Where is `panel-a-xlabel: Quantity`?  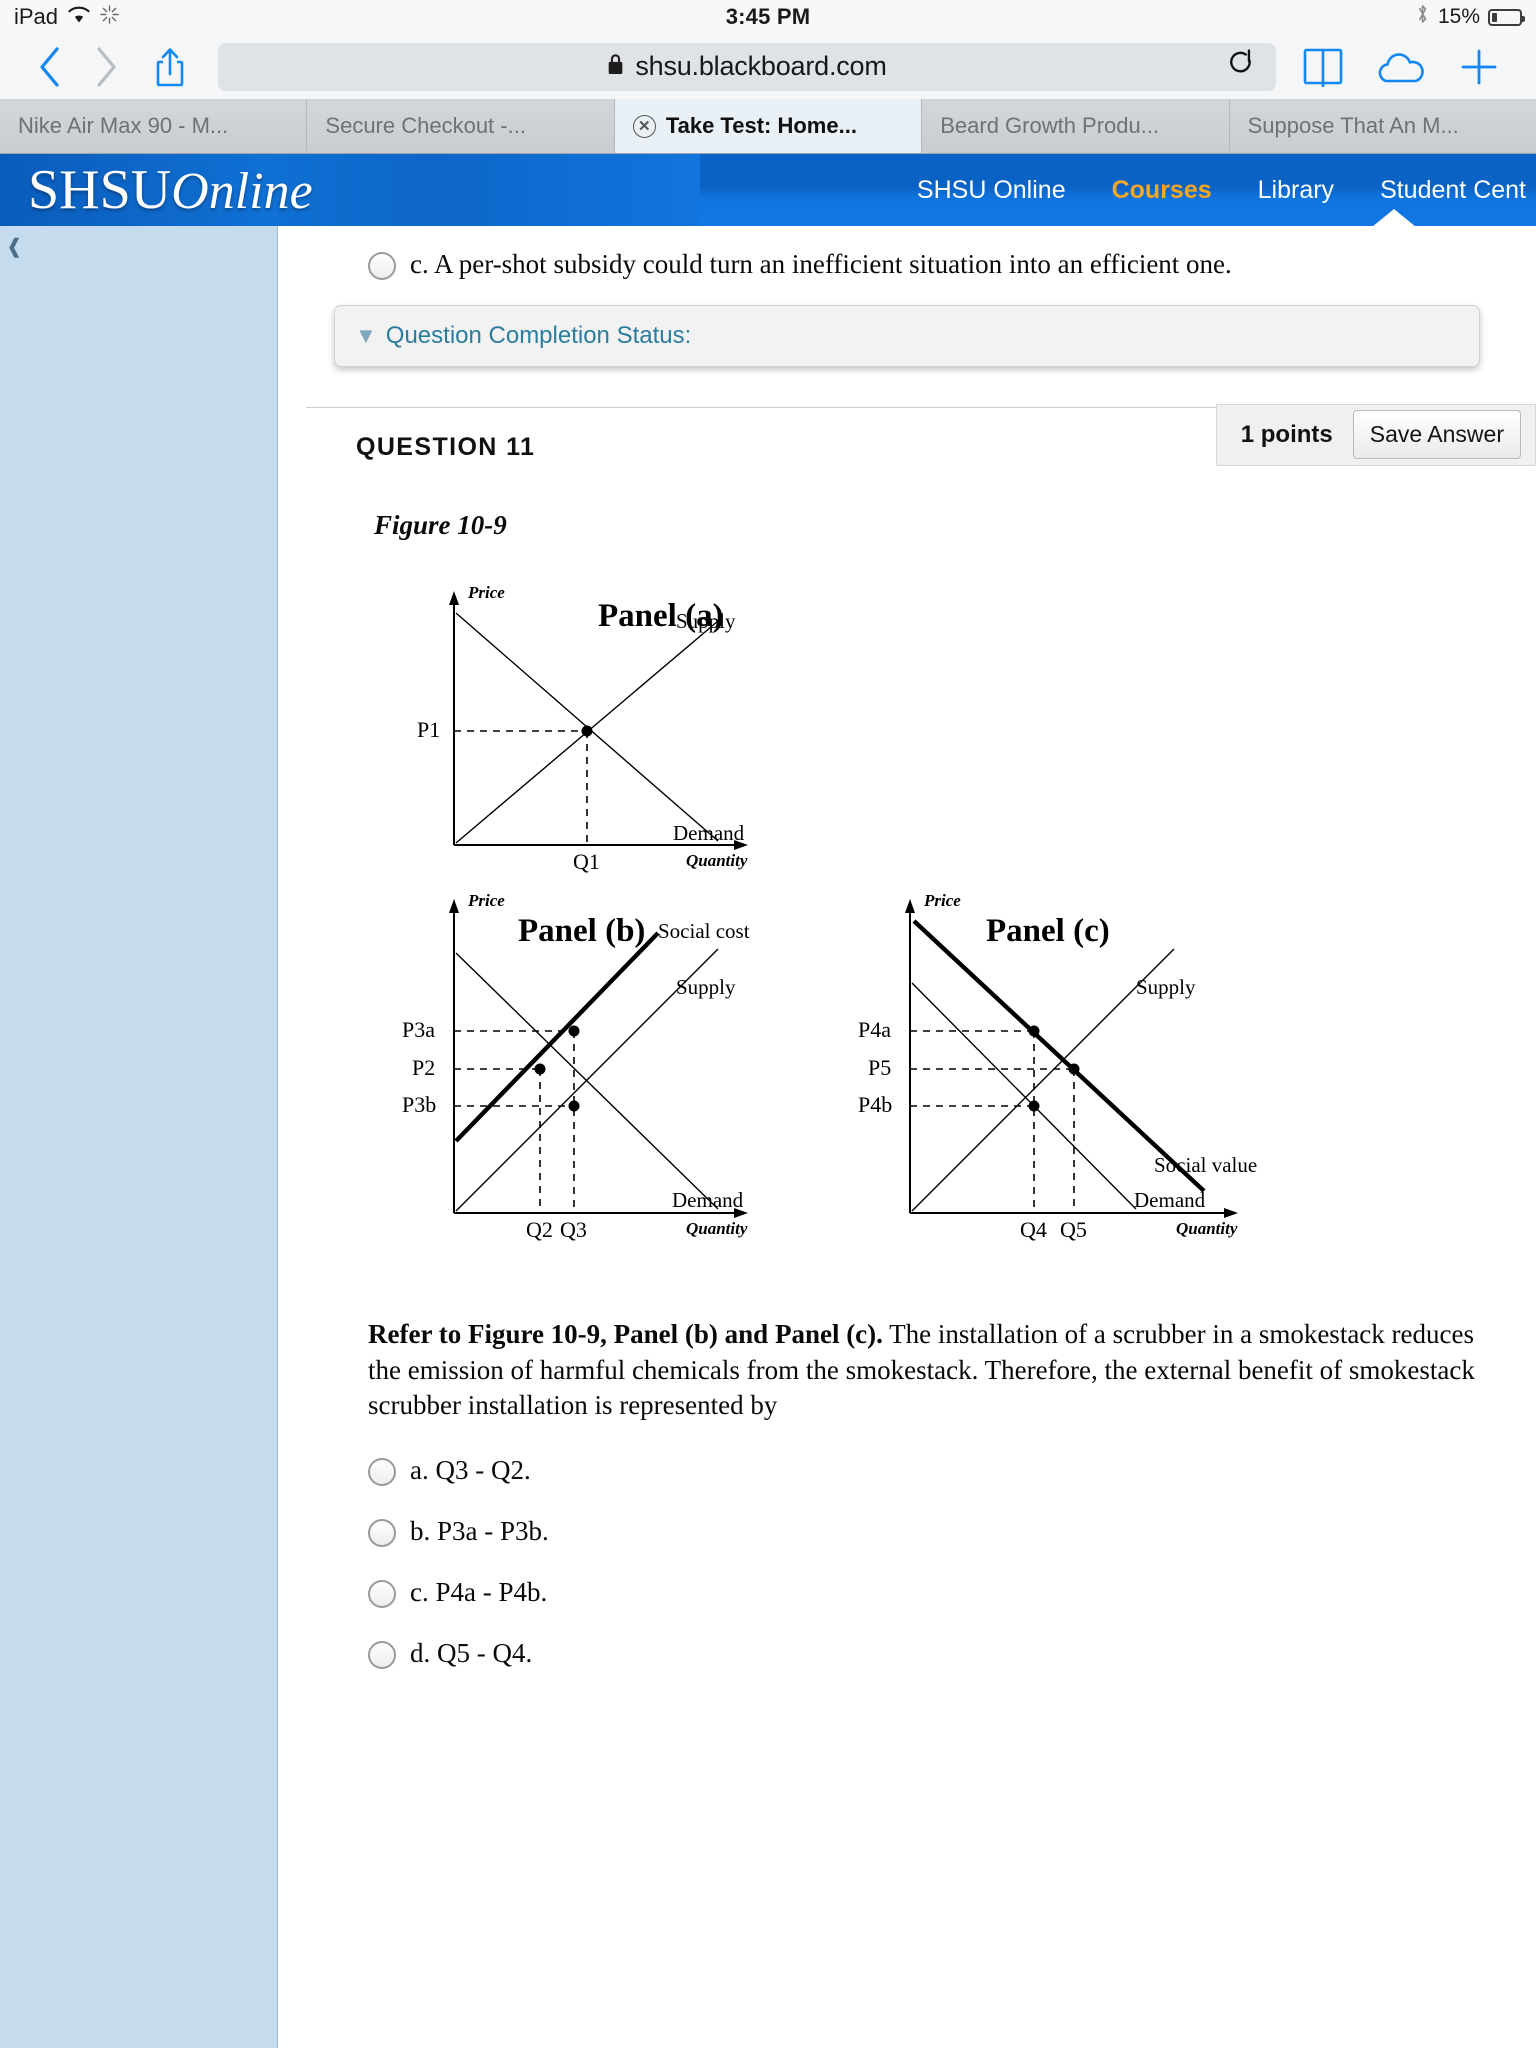 panel-a-xlabel: Quantity is located at coordinates (717, 860).